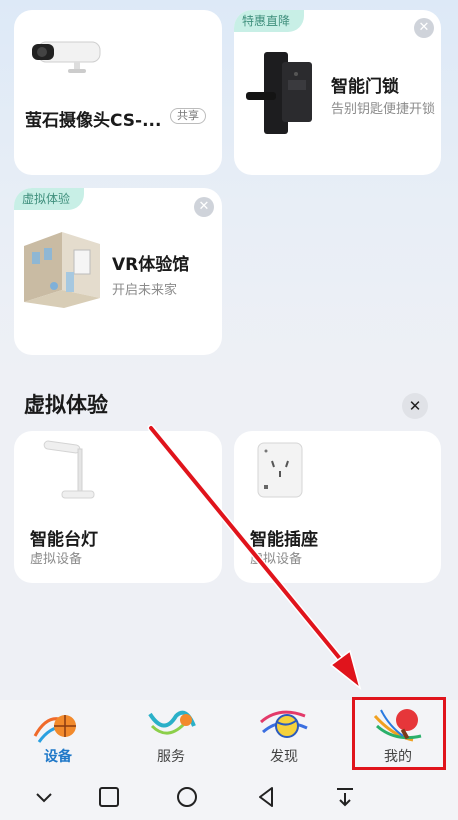 This screenshot has height=820, width=458. What do you see at coordinates (399, 733) in the screenshot?
I see `annotation-highlight-box` at bounding box center [399, 733].